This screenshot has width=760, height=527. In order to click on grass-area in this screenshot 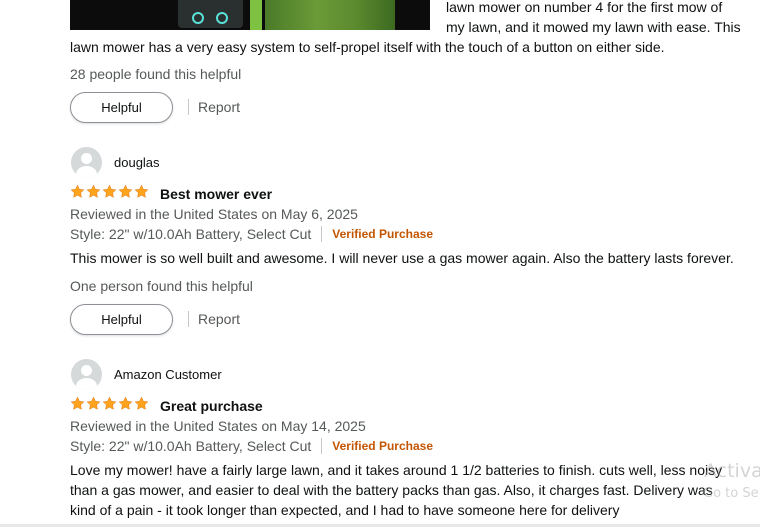, I will do `click(330, 15)`.